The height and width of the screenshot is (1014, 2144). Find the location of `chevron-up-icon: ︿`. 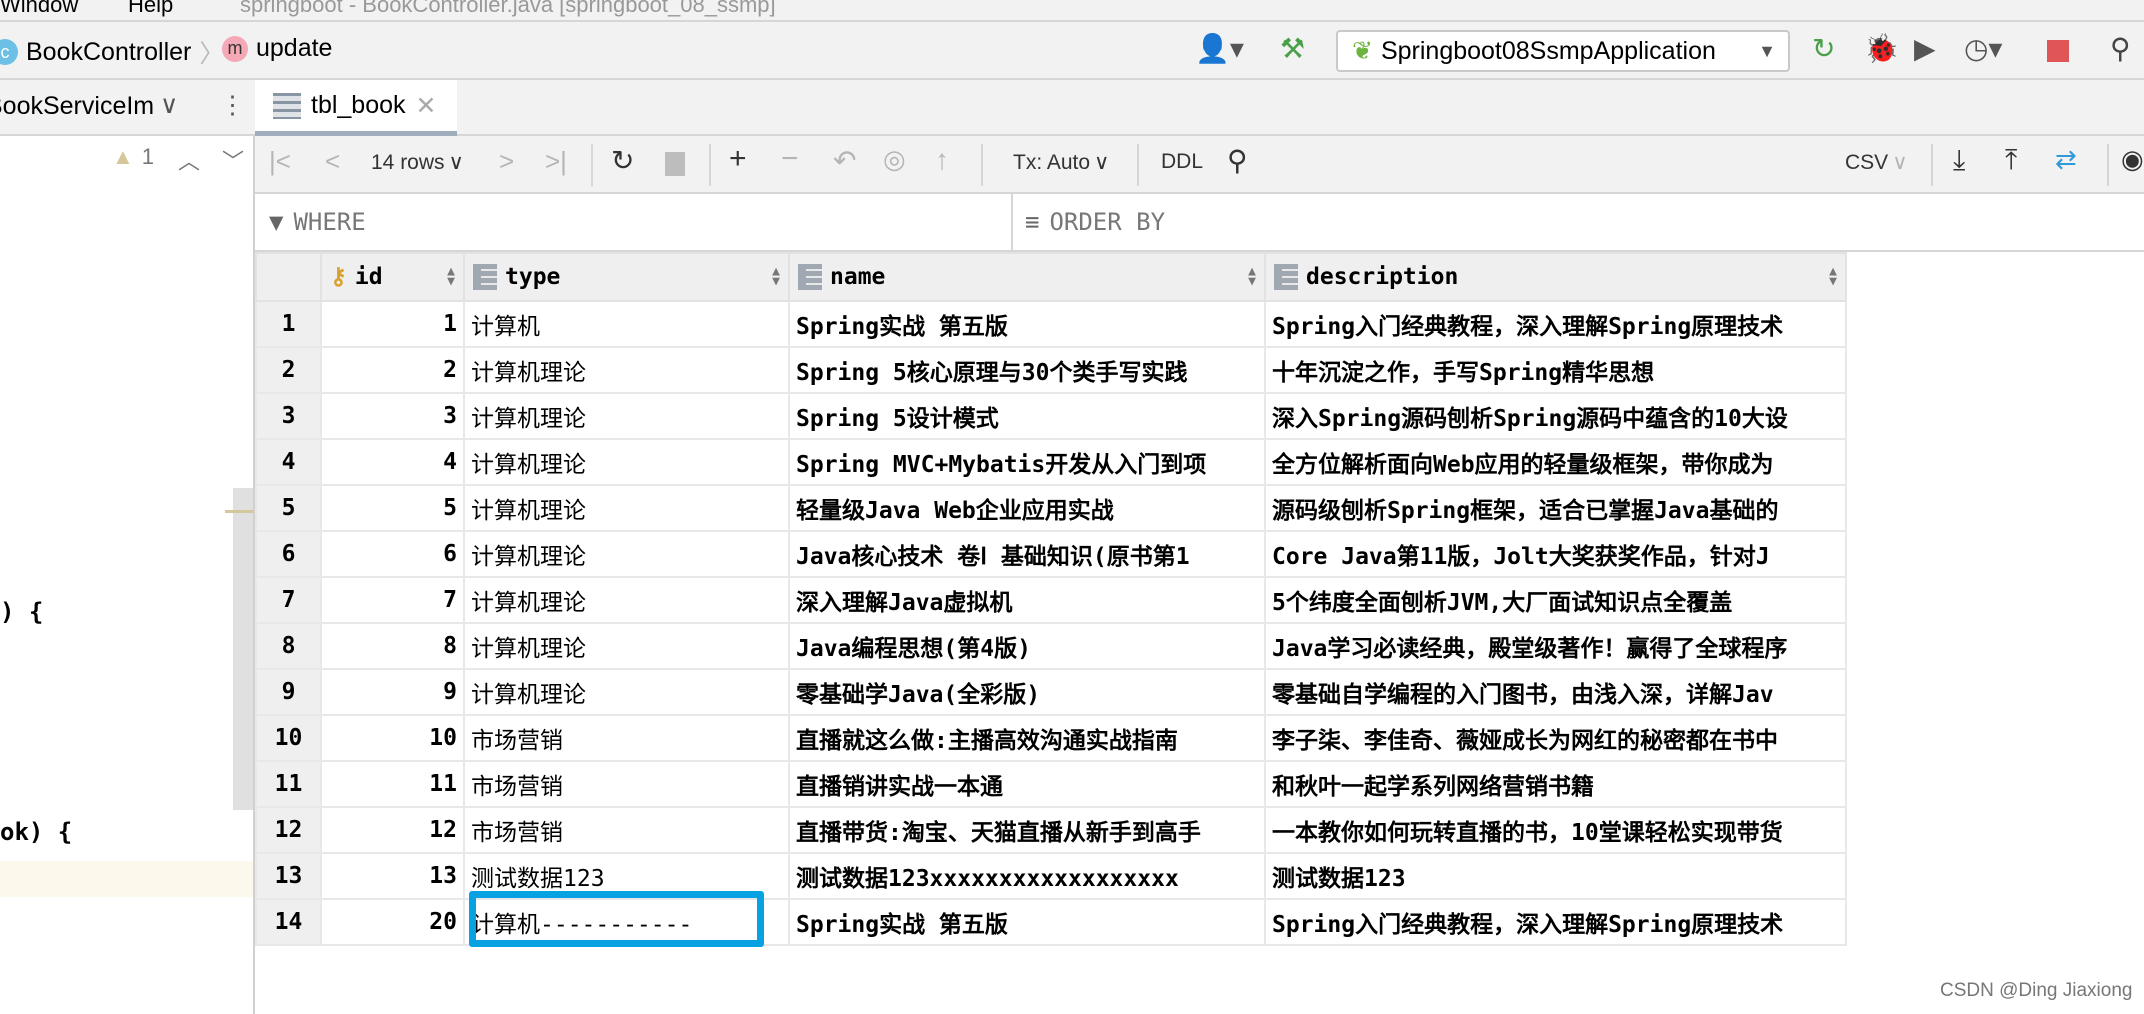

chevron-up-icon: ︿ is located at coordinates (189, 160).